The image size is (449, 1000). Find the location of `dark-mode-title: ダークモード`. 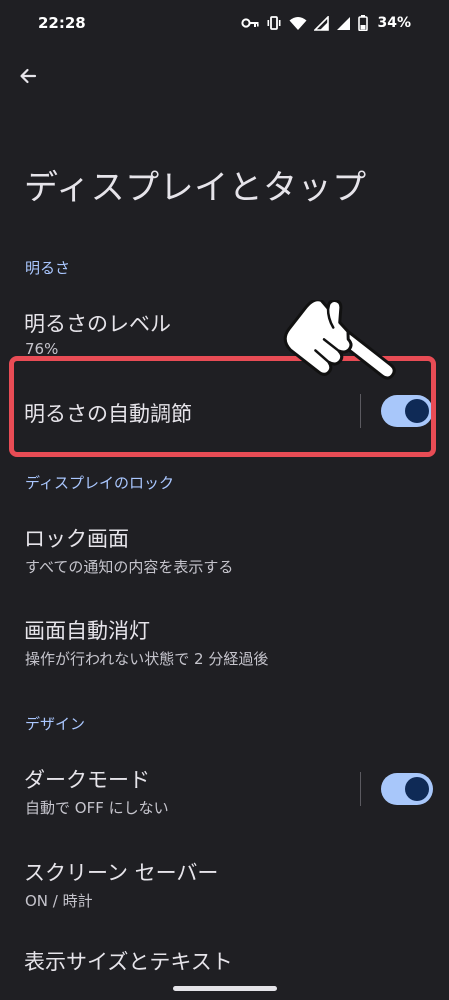

dark-mode-title: ダークモード is located at coordinates (87, 780).